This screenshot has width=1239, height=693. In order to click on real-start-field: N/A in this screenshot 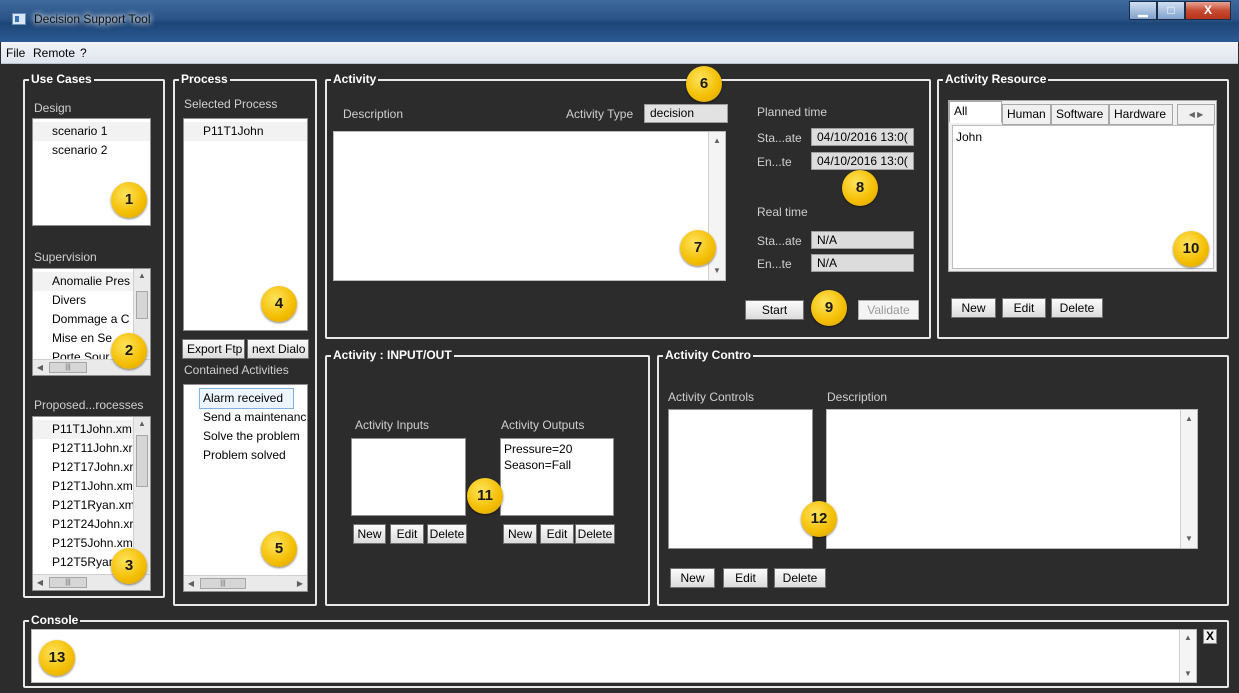, I will do `click(862, 240)`.